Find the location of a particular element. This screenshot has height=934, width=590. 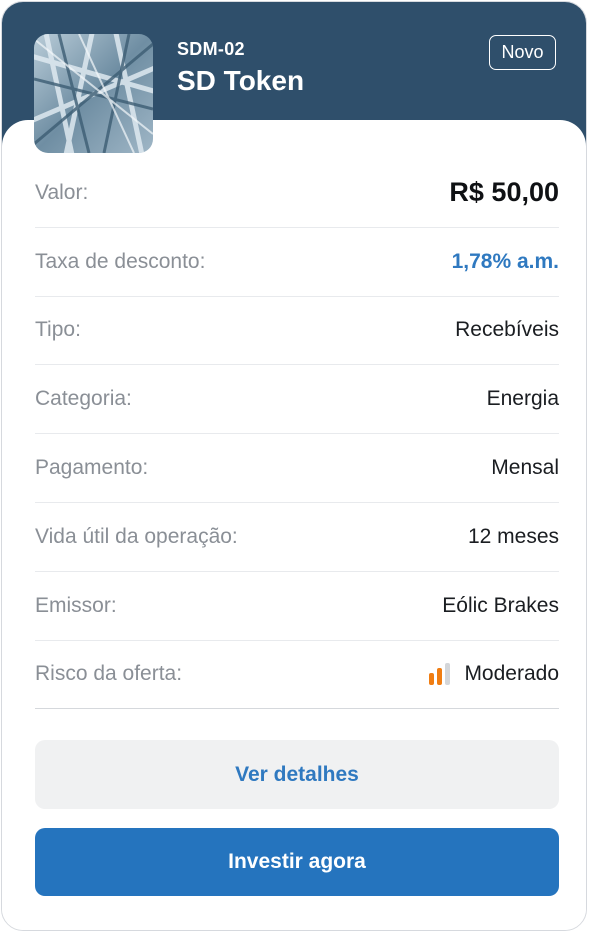

risk-value: Moderado is located at coordinates (511, 674).